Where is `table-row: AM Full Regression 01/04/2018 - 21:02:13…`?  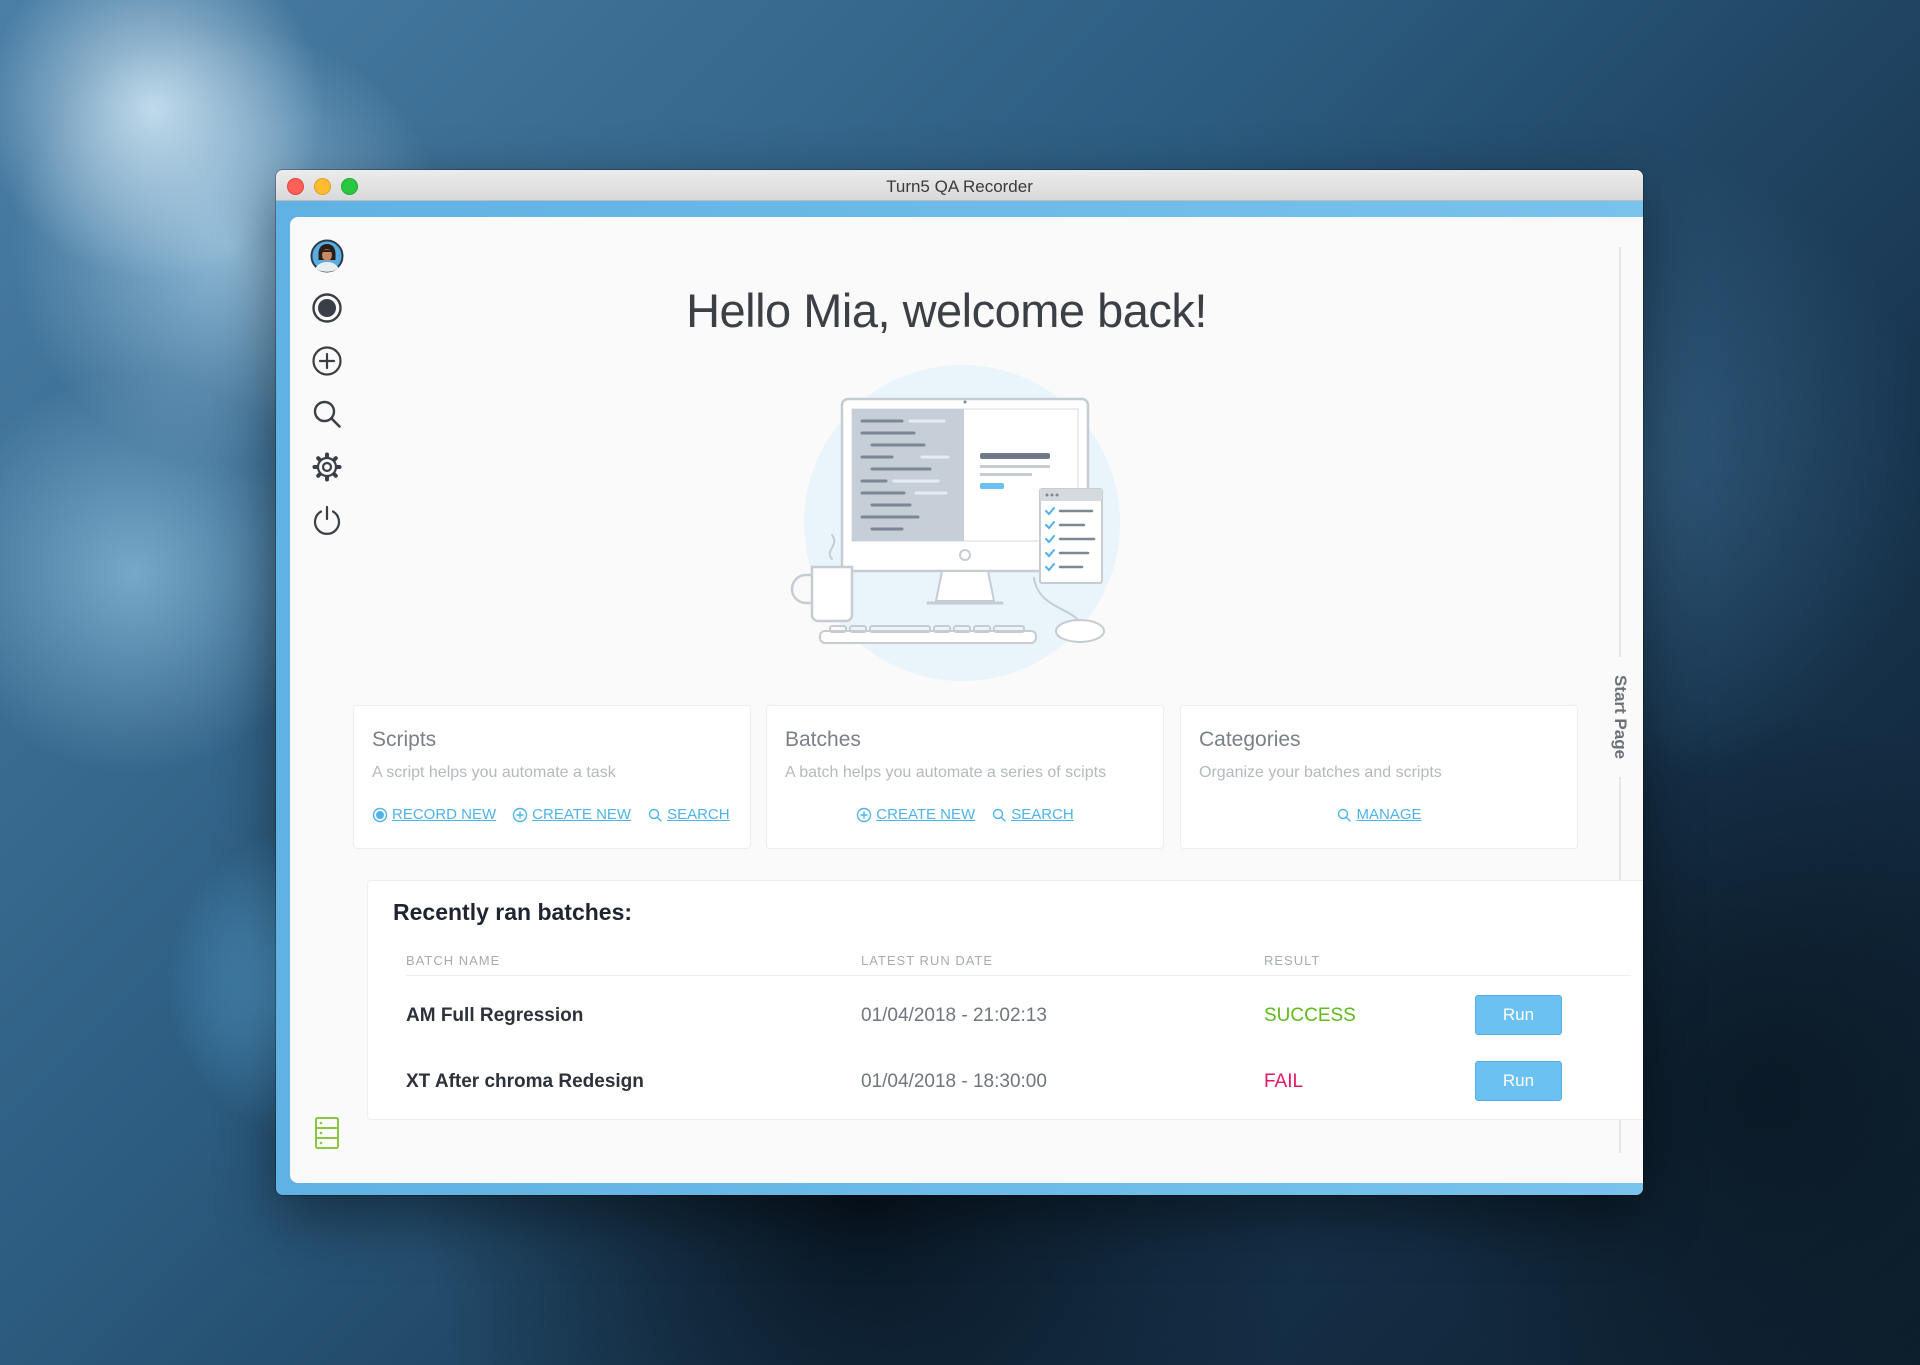 table-row: AM Full Regression 01/04/2018 - 21:02:13… is located at coordinates (1005, 1016).